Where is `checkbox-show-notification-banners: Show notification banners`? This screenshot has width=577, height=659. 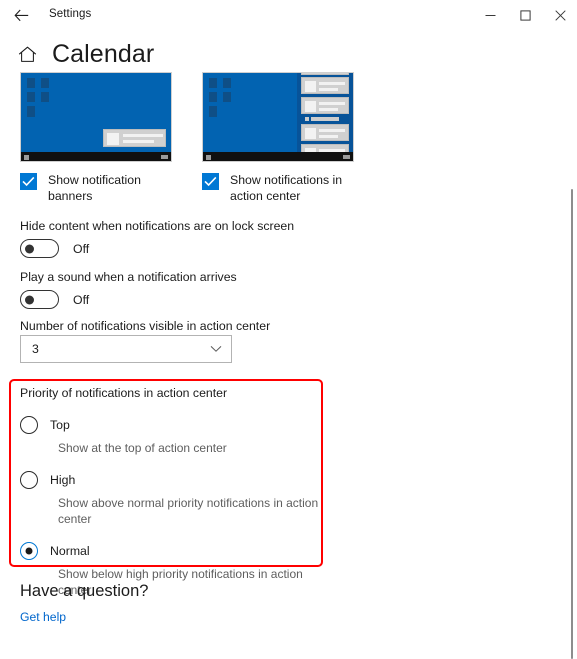 checkbox-show-notification-banners: Show notification banners is located at coordinates (100, 188).